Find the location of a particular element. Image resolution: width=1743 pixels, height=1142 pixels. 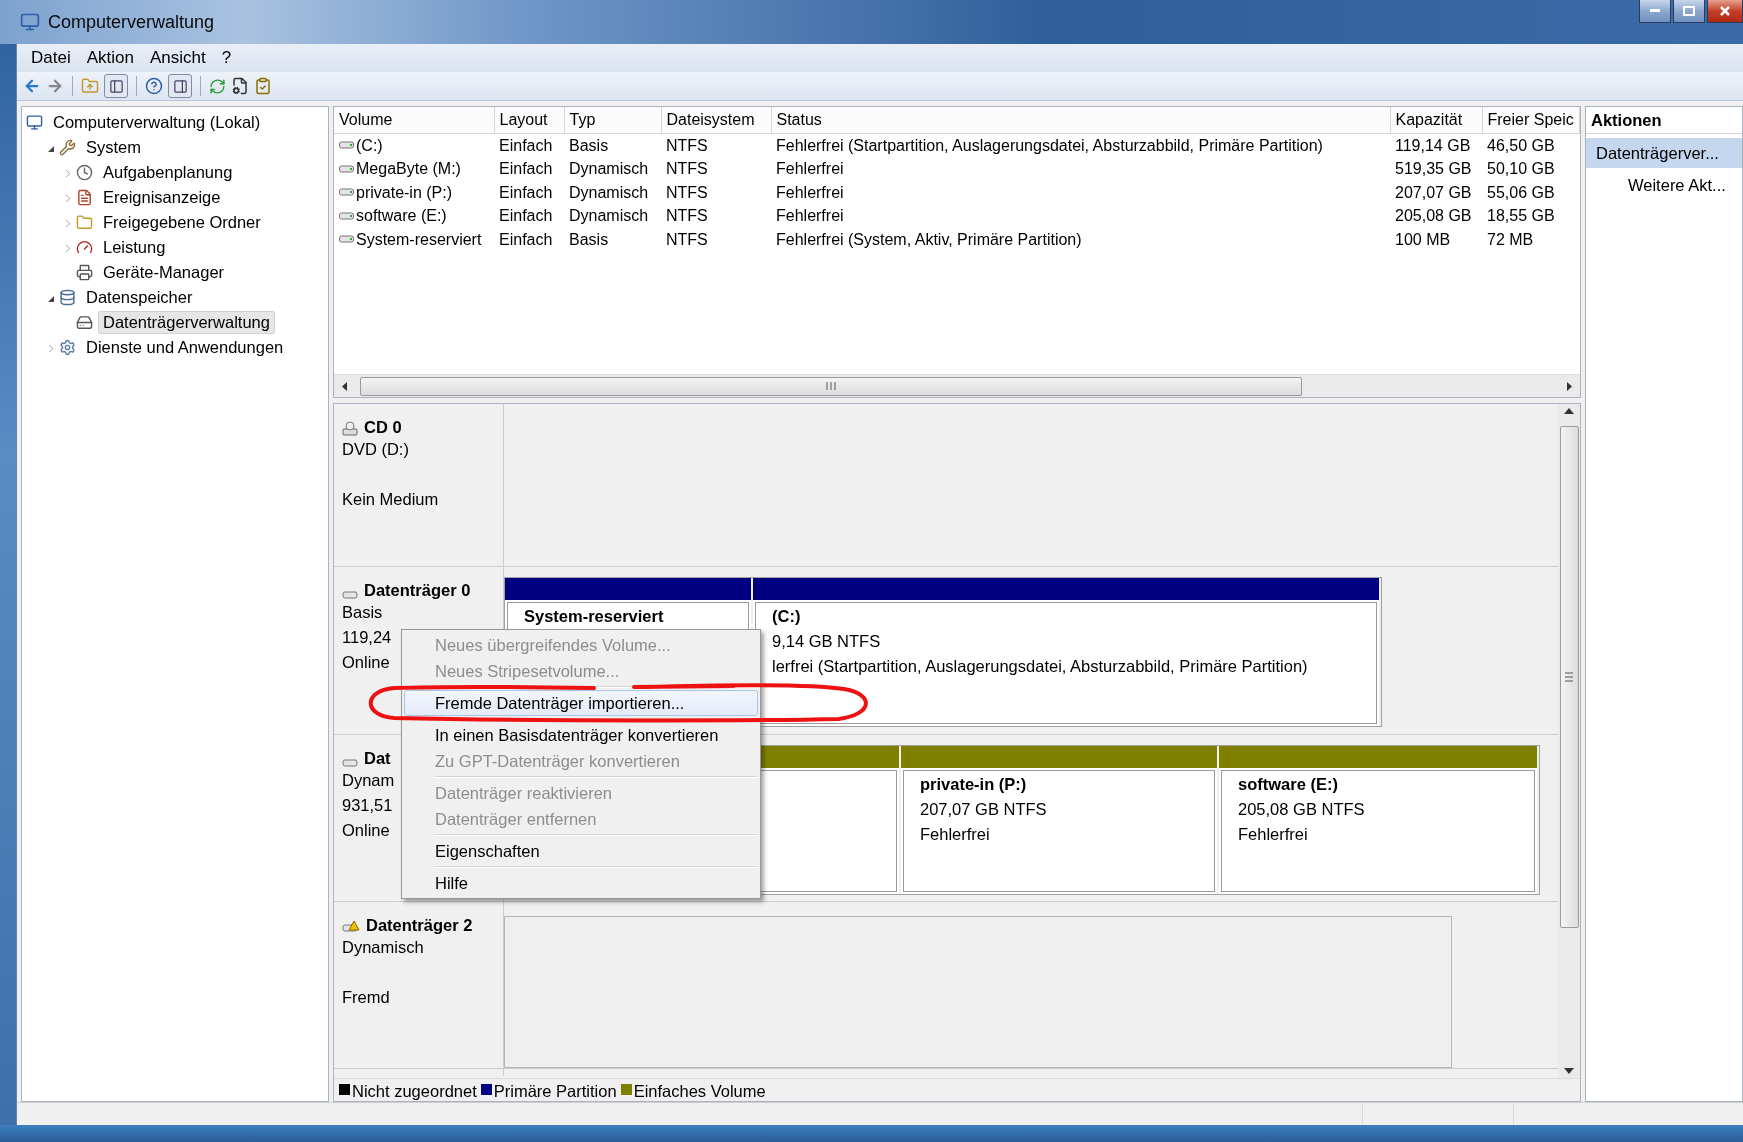

table-cell-text: 100 MB is located at coordinates (1423, 239).